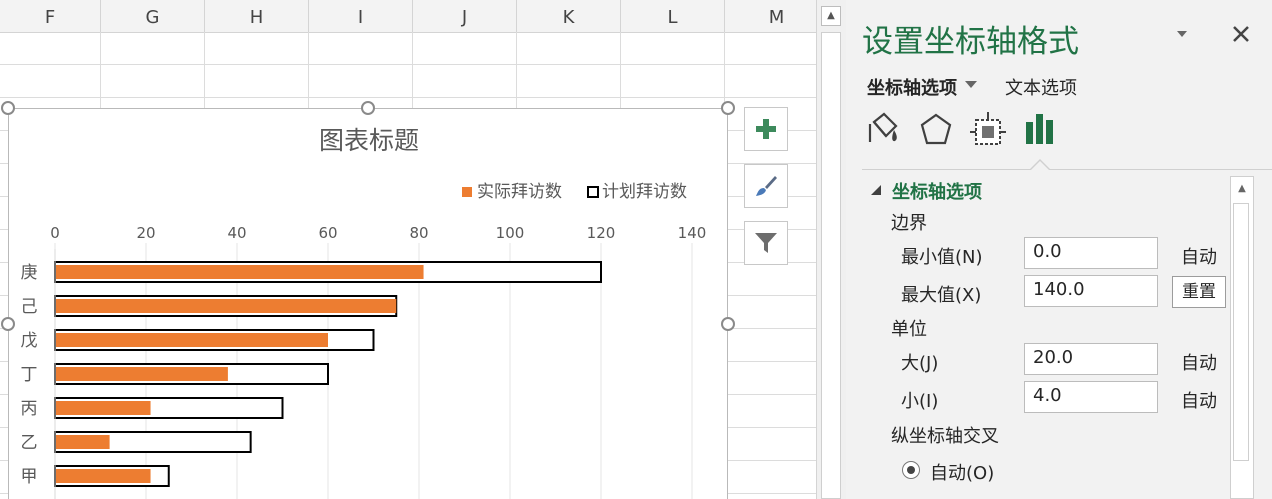 This screenshot has width=1272, height=499. I want to click on group-units: 单位, so click(909, 329).